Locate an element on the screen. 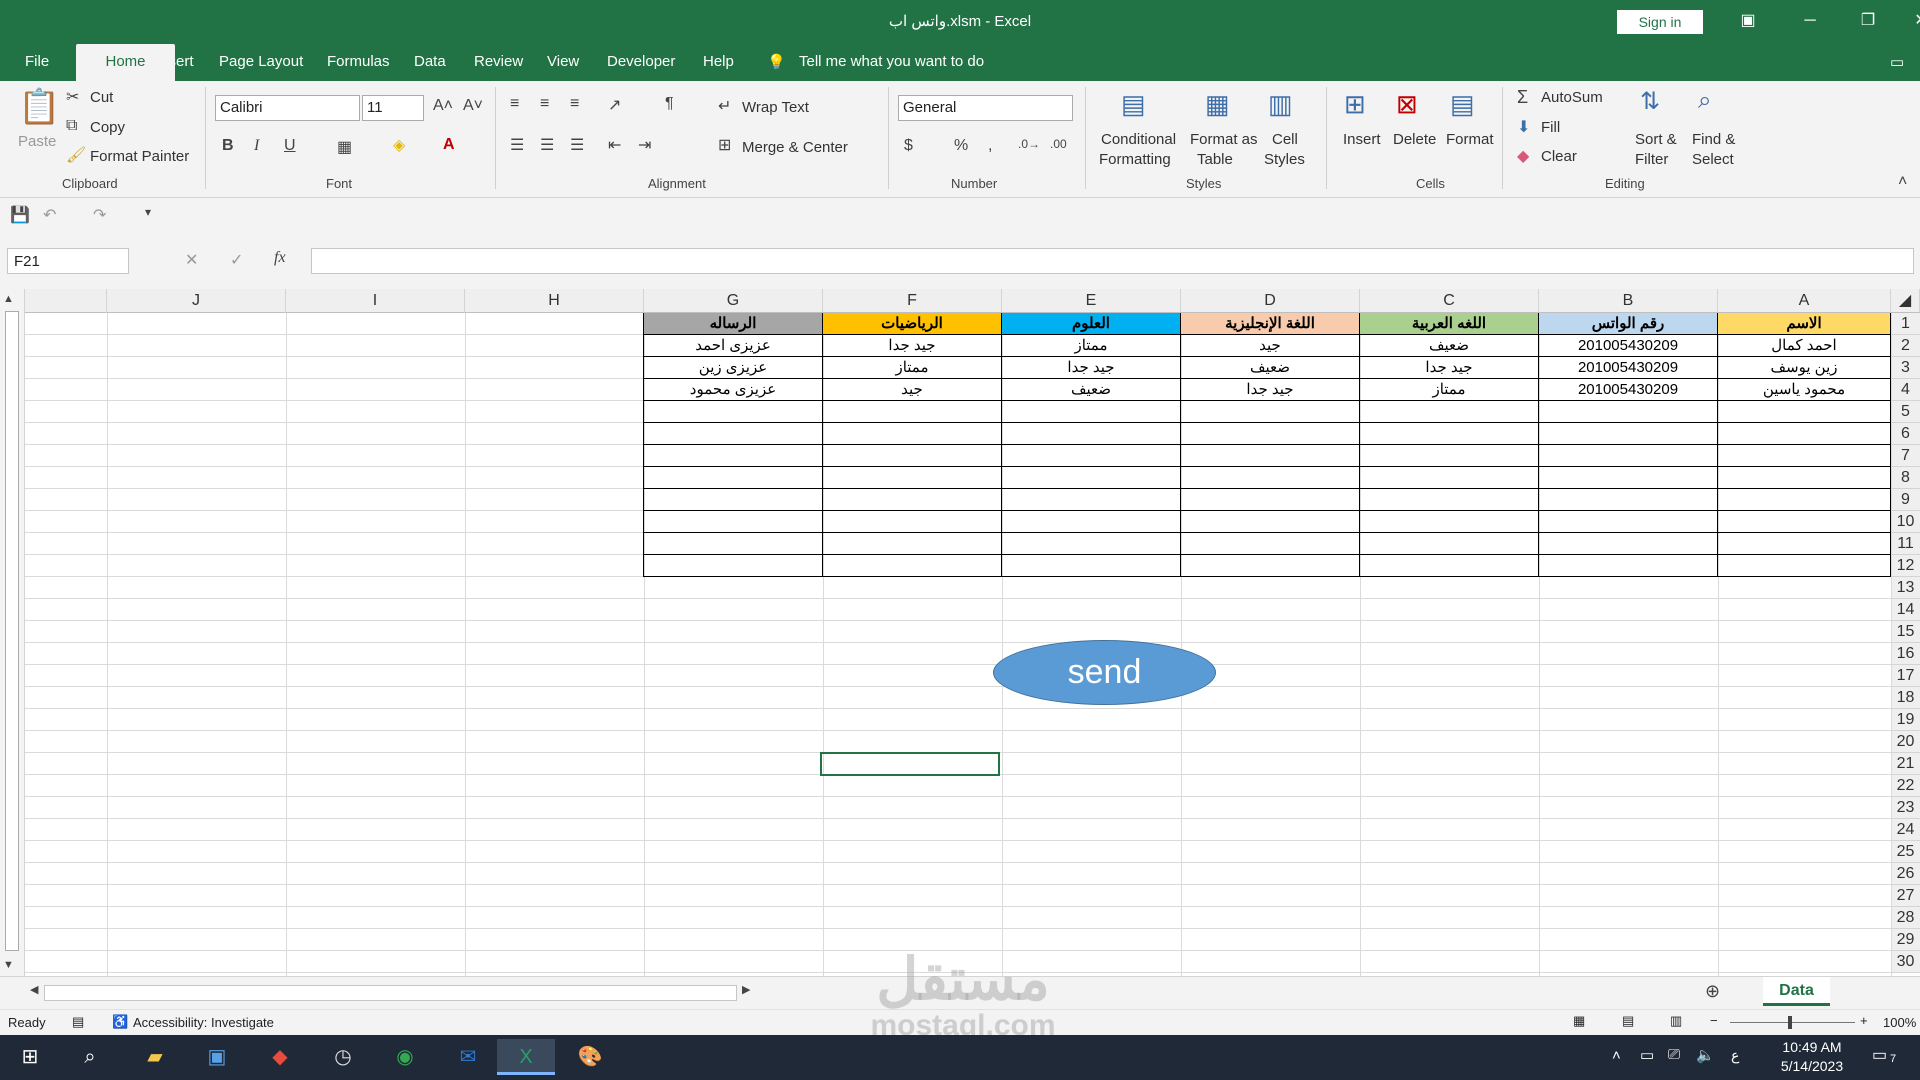 Image resolution: width=1920 pixels, height=1080 pixels. tab-file: File is located at coordinates (37, 61).